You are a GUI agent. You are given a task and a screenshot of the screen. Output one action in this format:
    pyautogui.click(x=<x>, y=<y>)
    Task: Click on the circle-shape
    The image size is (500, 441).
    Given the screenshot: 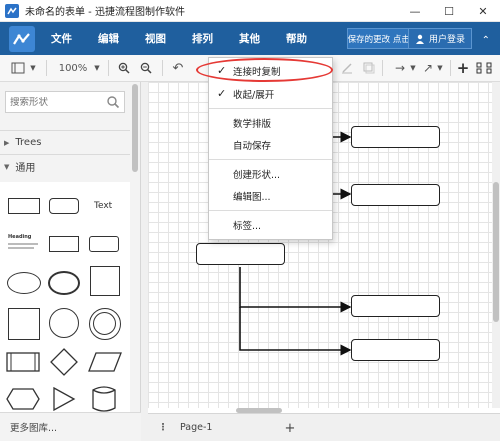 What is the action you would take?
    pyautogui.click(x=64, y=323)
    